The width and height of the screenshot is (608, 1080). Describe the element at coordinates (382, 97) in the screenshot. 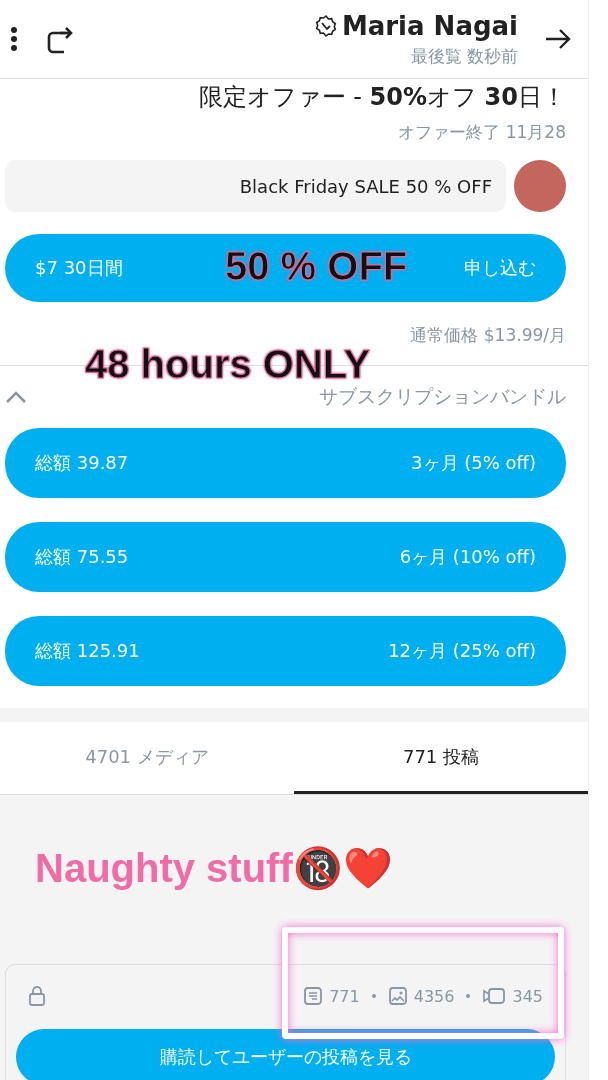

I see `offer-title: 限定オファー - 50%オフ 30日！` at that location.